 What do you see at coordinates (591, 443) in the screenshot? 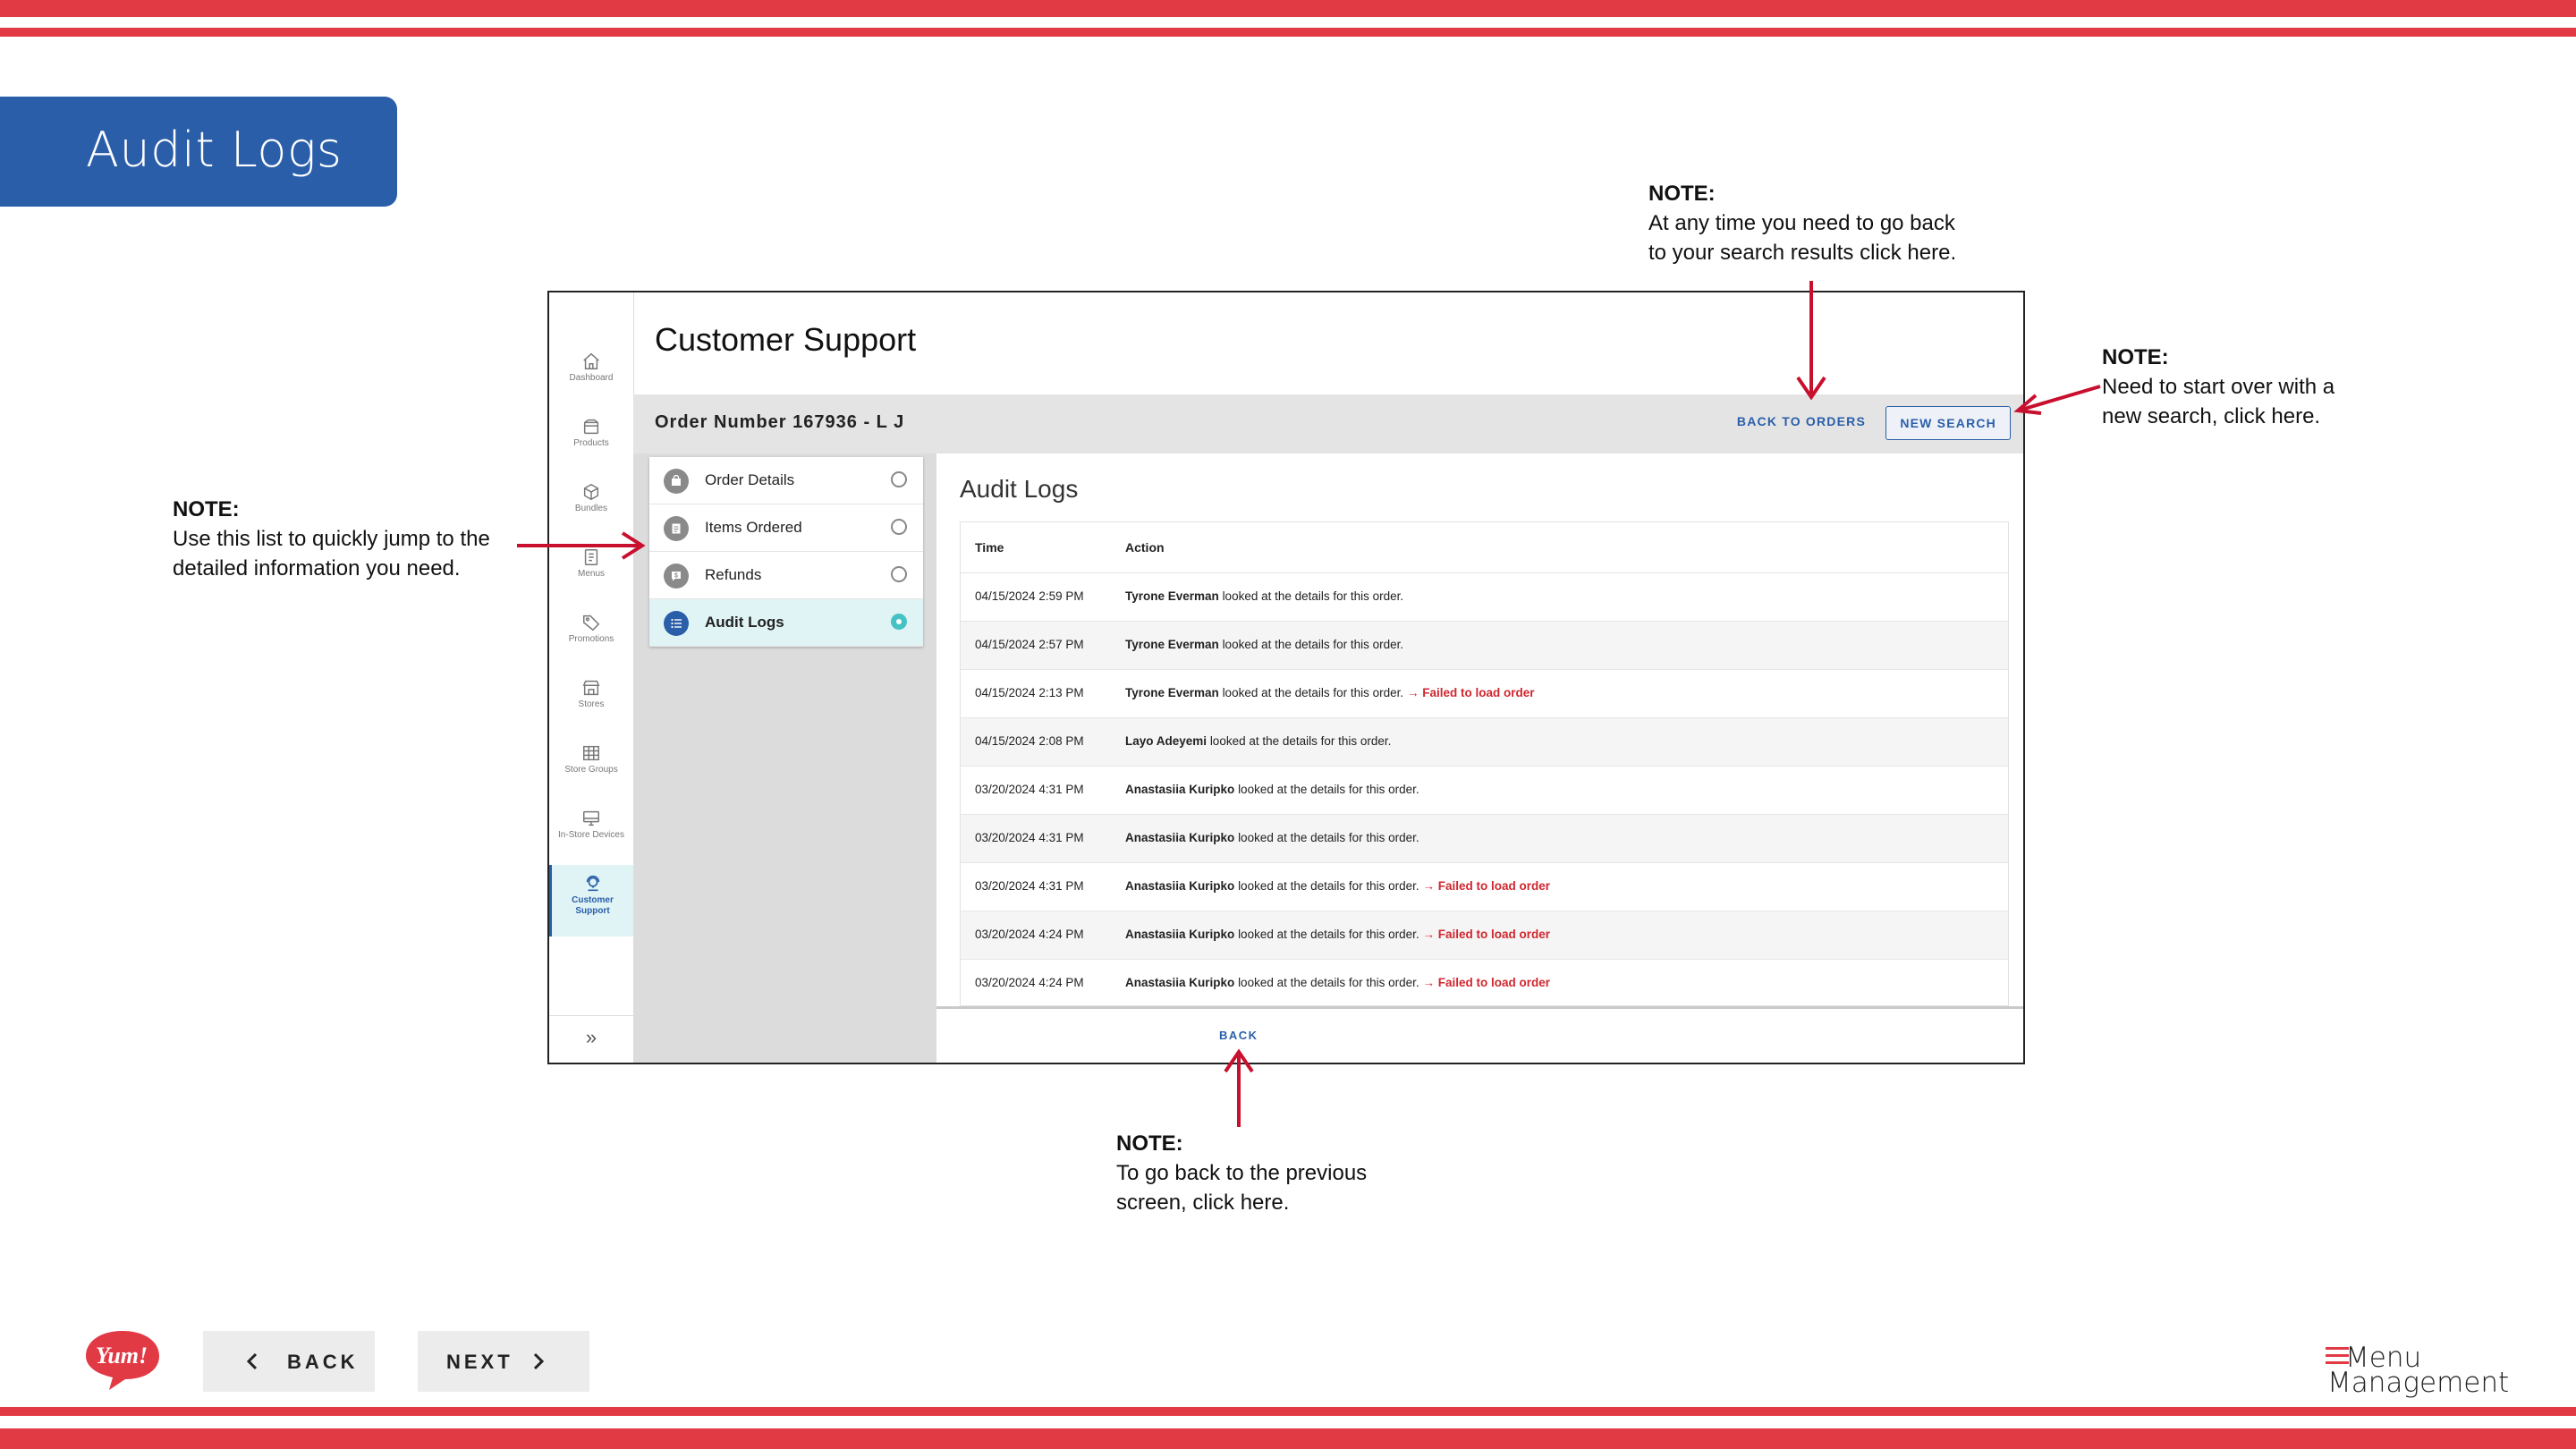
I see `sidebar-item-label: Products` at bounding box center [591, 443].